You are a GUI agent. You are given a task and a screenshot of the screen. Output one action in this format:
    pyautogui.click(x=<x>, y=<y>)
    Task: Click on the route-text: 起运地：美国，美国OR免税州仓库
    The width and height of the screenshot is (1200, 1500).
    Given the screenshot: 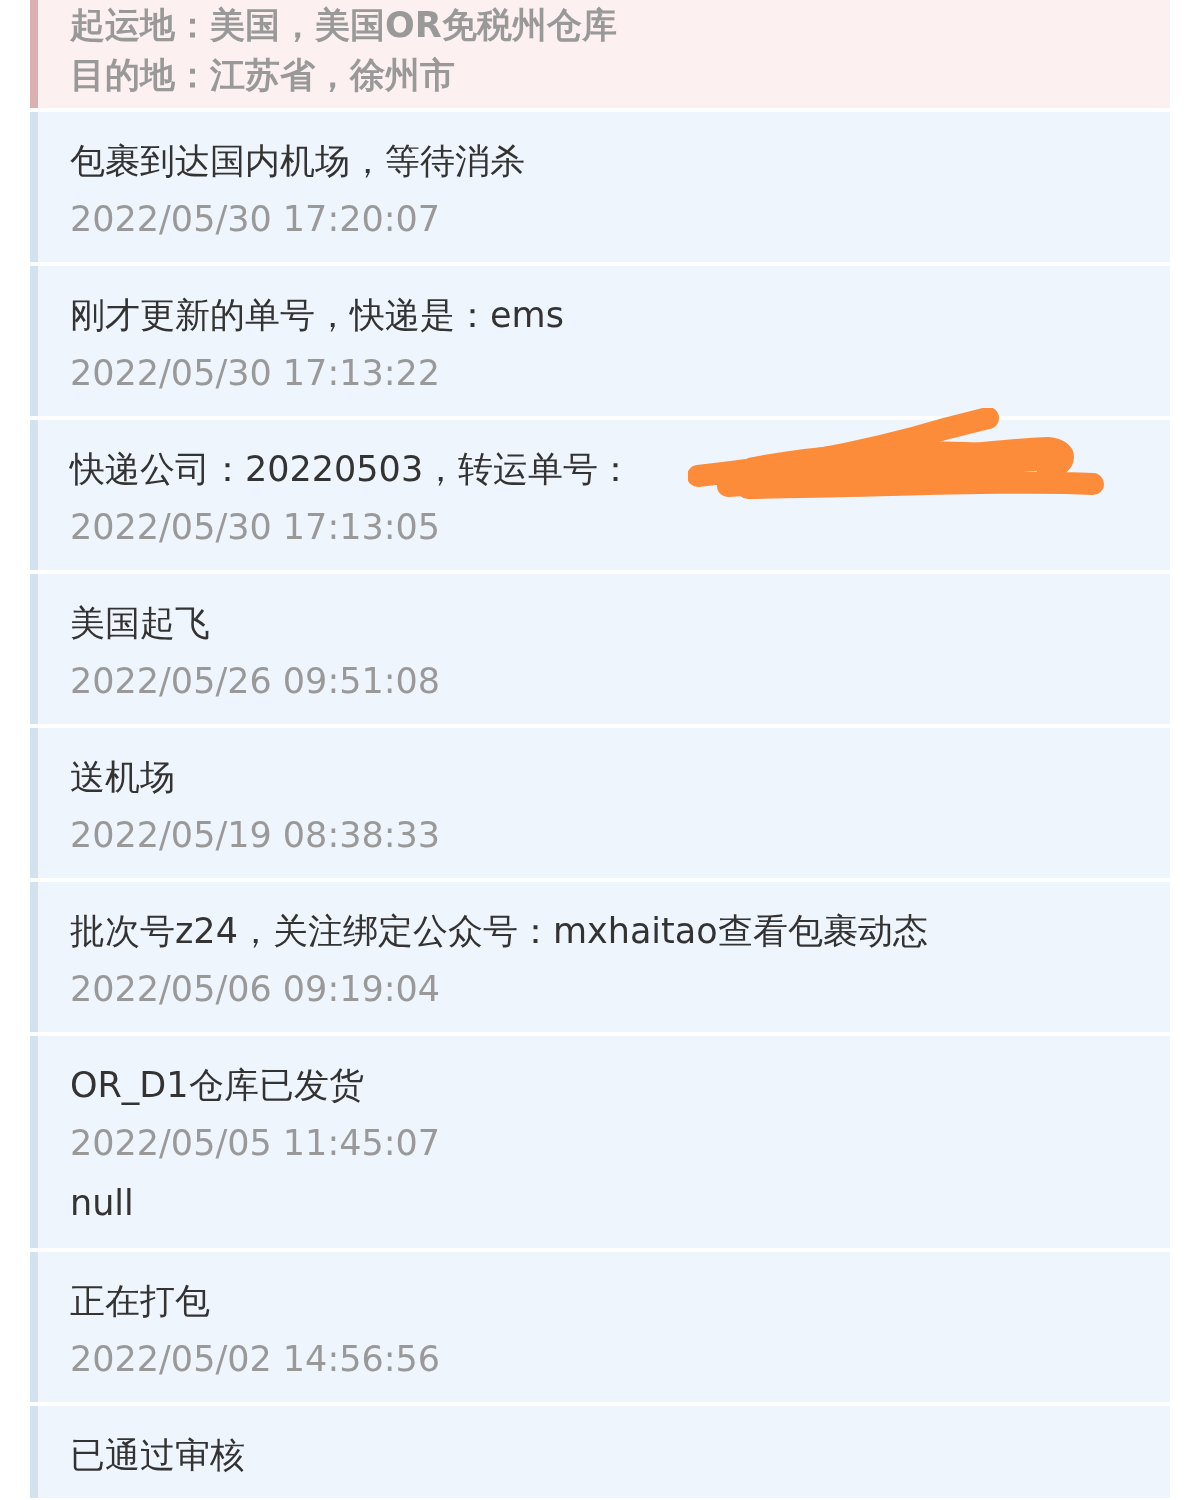 What is the action you would take?
    pyautogui.click(x=344, y=25)
    